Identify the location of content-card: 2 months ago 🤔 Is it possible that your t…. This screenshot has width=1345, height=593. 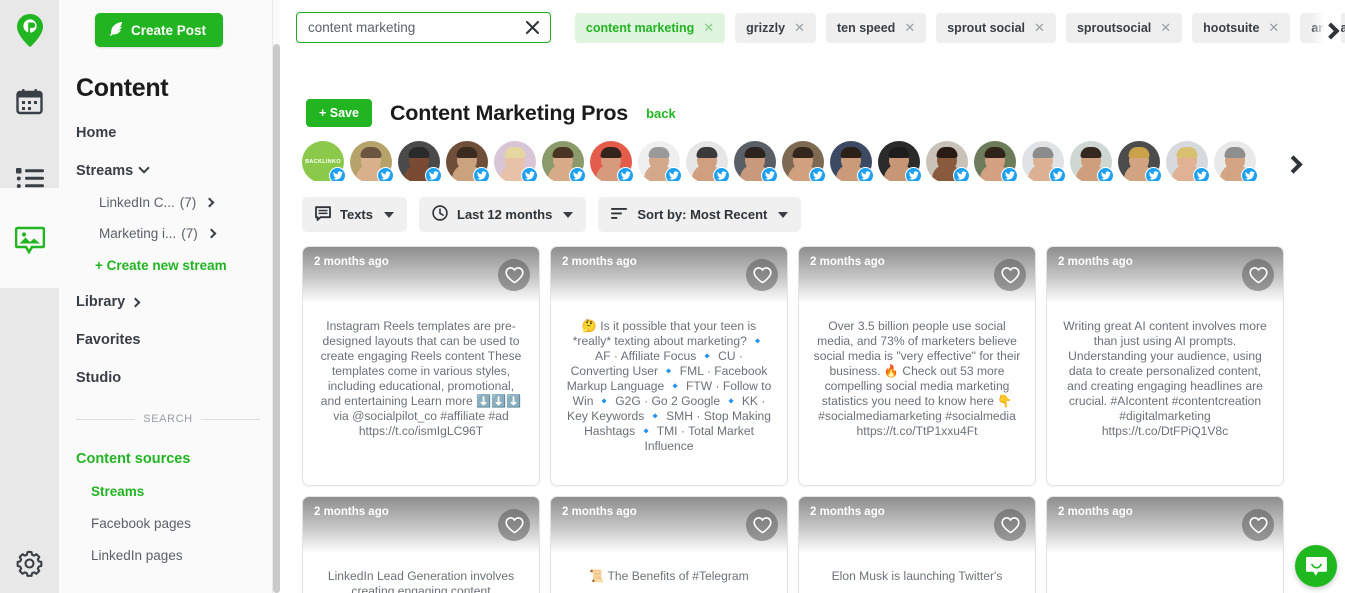
(669, 366).